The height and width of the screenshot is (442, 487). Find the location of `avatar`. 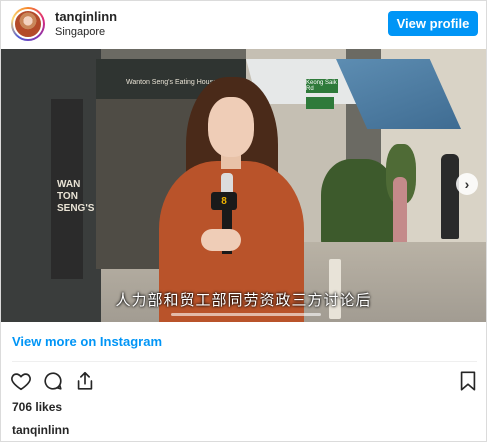

avatar is located at coordinates (28, 24).